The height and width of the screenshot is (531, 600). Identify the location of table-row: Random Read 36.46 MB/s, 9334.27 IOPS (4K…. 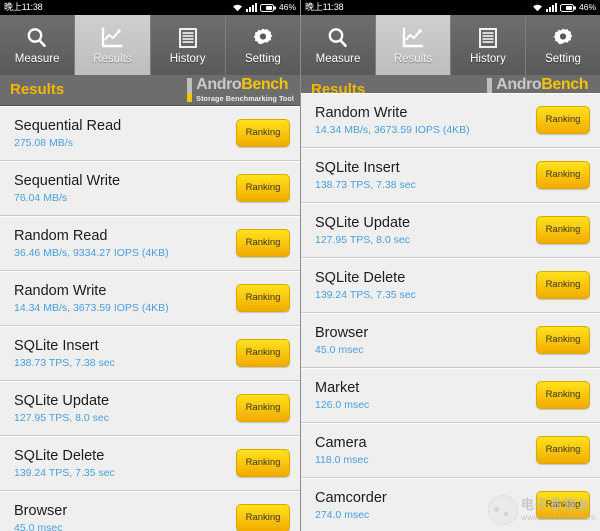
(150, 243).